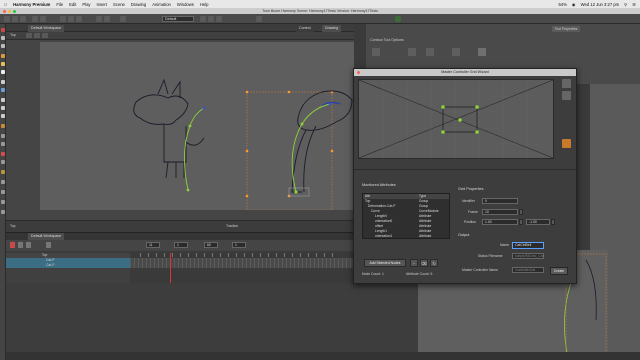 The height and width of the screenshot is (360, 640). Describe the element at coordinates (376, 52) in the screenshot. I see `snap-contour-icon` at that location.